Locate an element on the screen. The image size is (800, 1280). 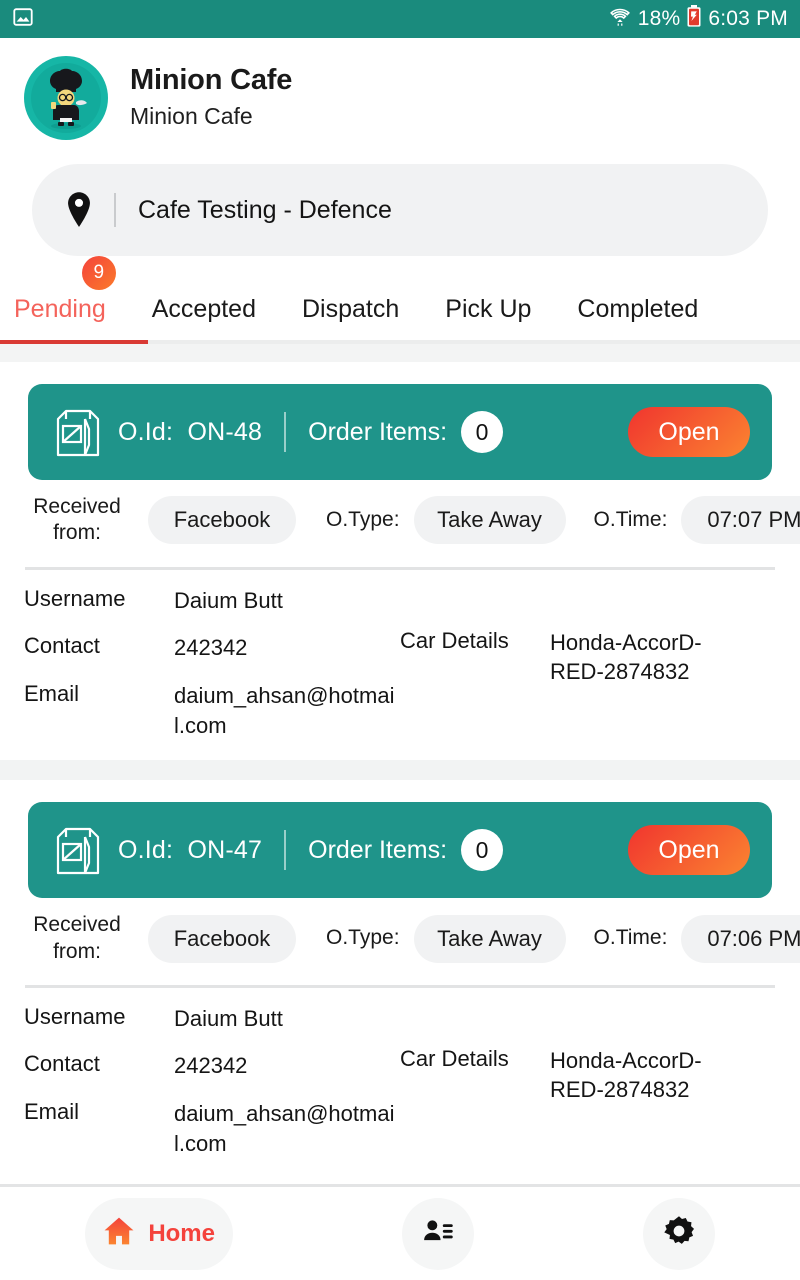
tab-pickup: Pick Up is located at coordinates (488, 309).